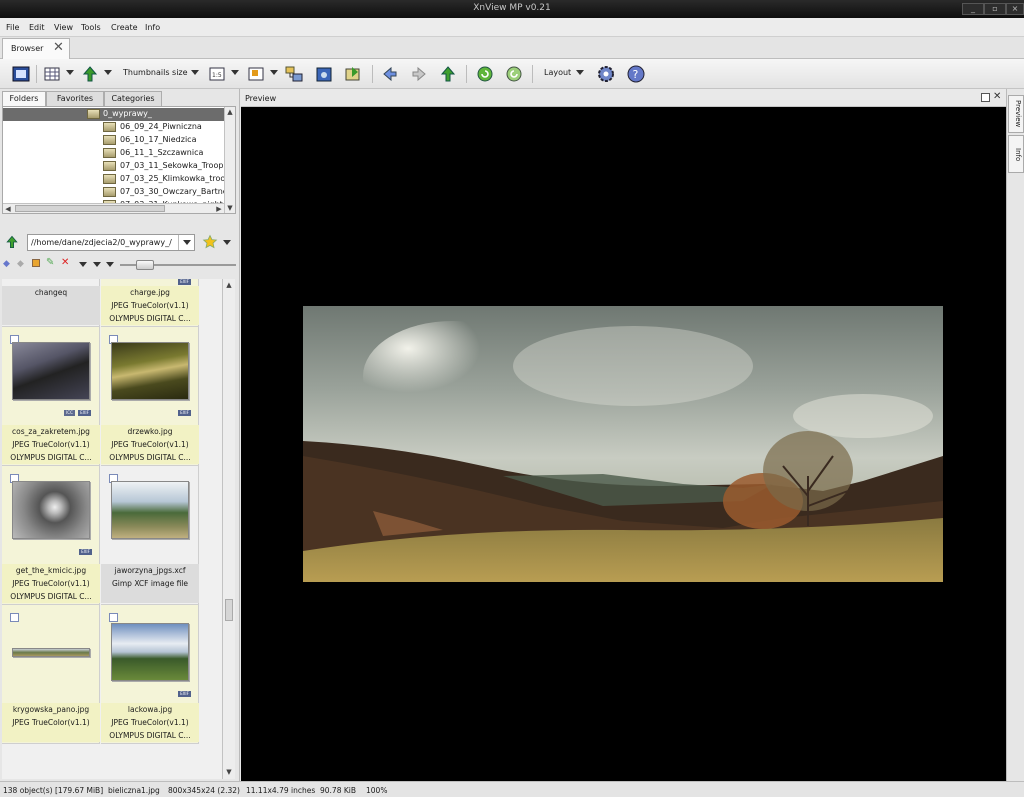 The width and height of the screenshot is (1024, 797). Describe the element at coordinates (114, 127) in the screenshot. I see `tree-item: 06_09_24_Piwniczna` at that location.